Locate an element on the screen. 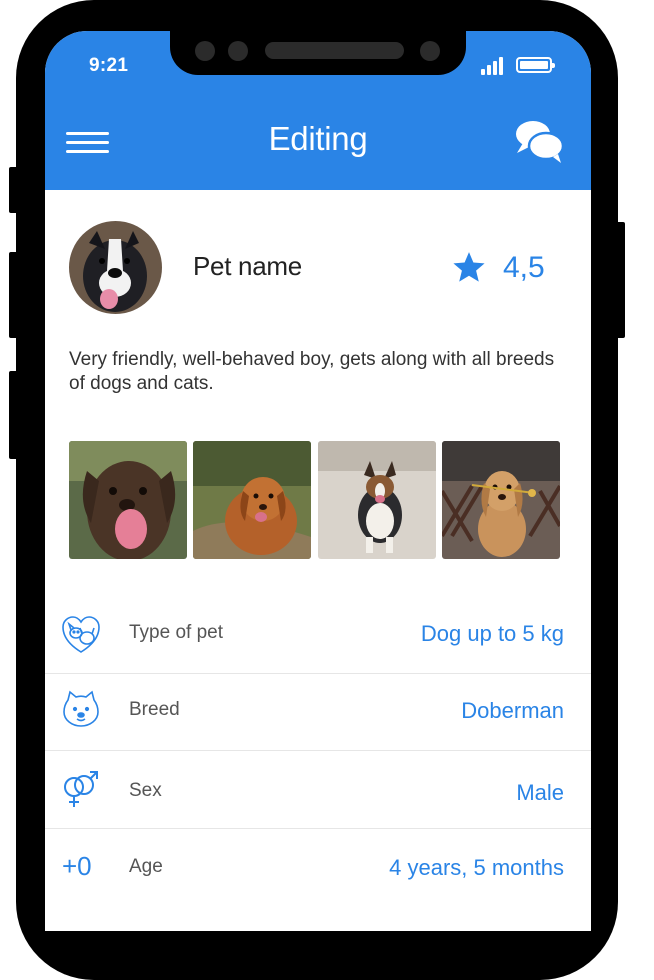 The image size is (654, 980). star-icon is located at coordinates (469, 267).